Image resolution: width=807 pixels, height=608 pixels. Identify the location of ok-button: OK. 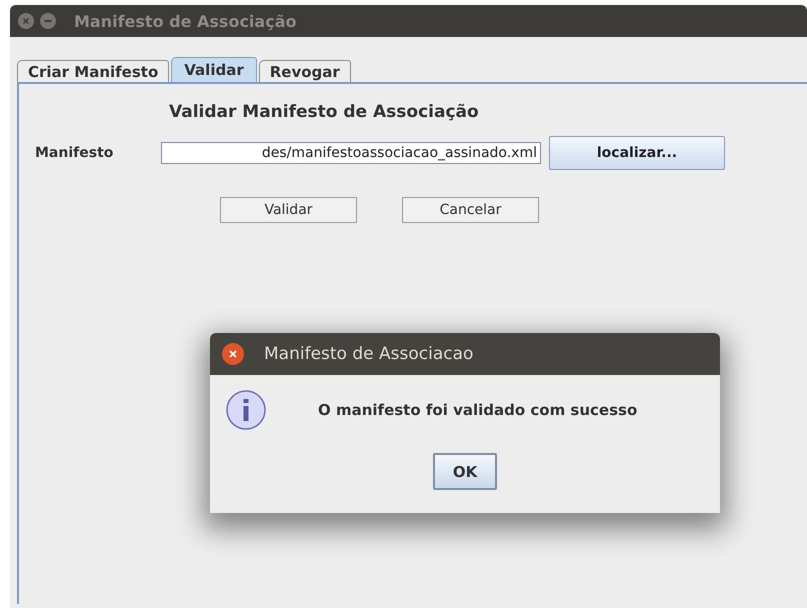
(465, 471).